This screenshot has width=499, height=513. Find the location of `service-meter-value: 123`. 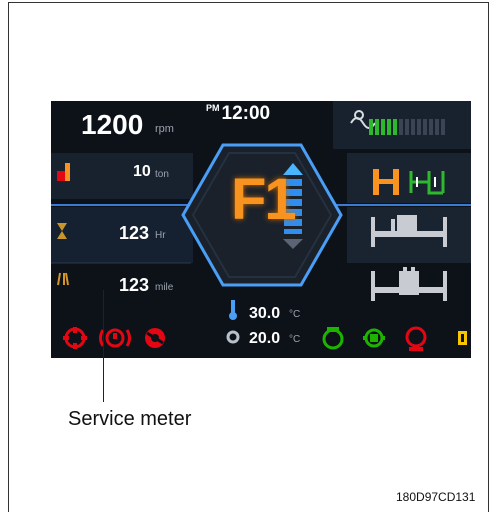

service-meter-value: 123 is located at coordinates (134, 285).